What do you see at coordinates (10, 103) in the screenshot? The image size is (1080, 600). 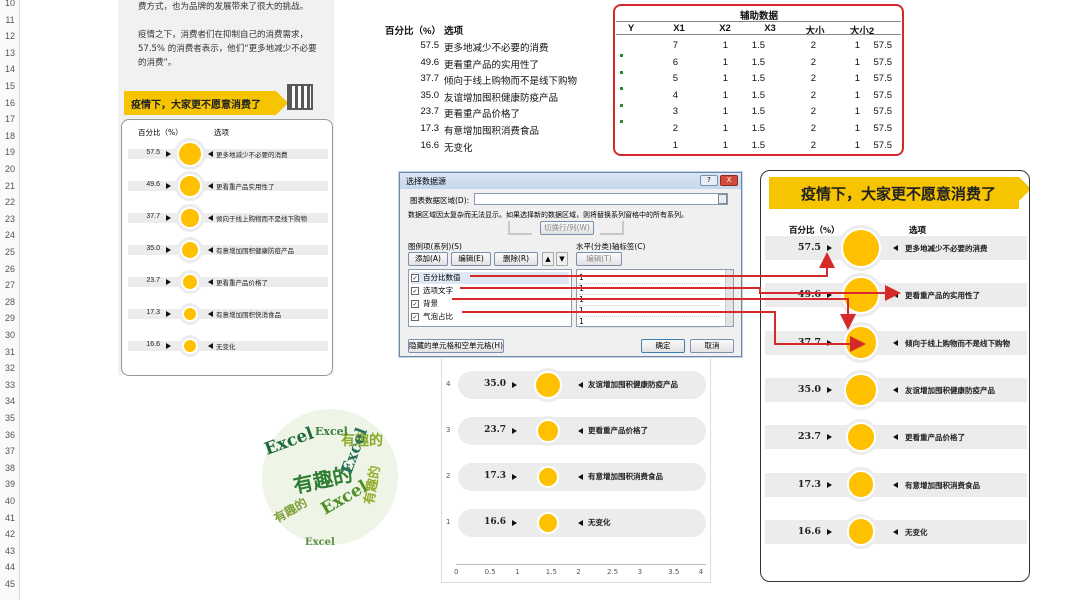 I see `row-number: 16` at bounding box center [10, 103].